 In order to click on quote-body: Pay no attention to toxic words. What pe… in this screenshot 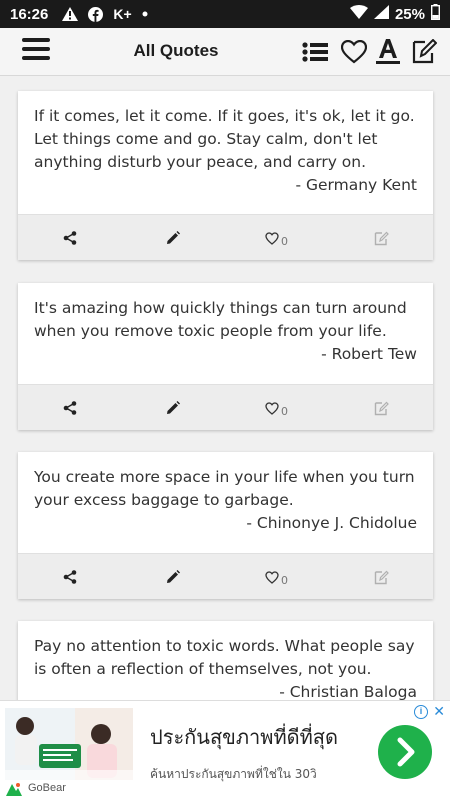, I will do `click(225, 660)`.